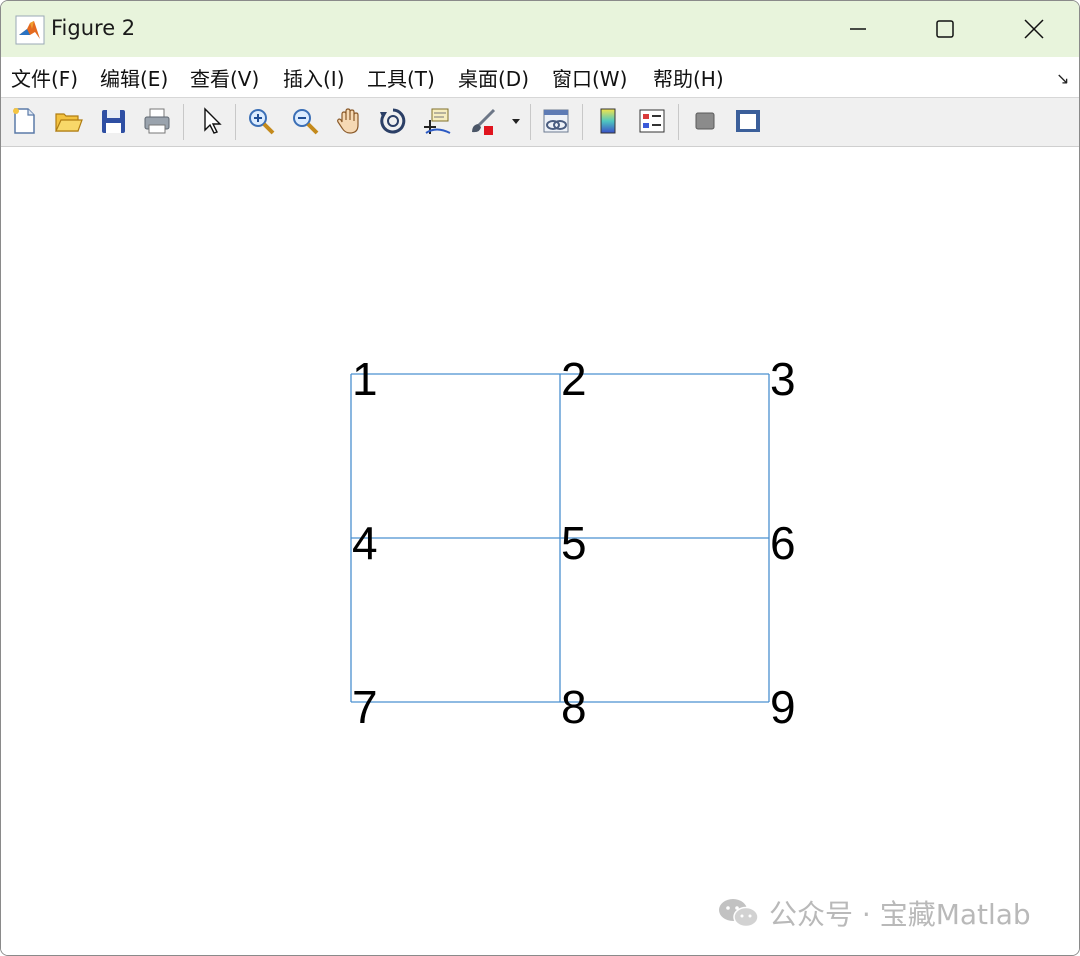  I want to click on print-button, so click(157, 121).